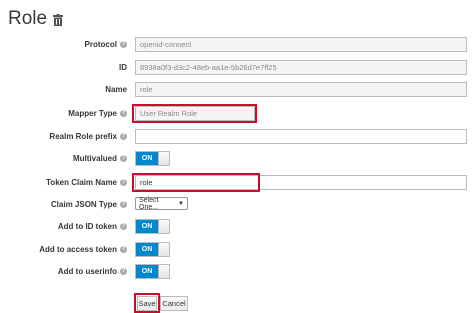 The image size is (474, 313). What do you see at coordinates (174, 303) in the screenshot?
I see `cancel-button: Cancel` at bounding box center [174, 303].